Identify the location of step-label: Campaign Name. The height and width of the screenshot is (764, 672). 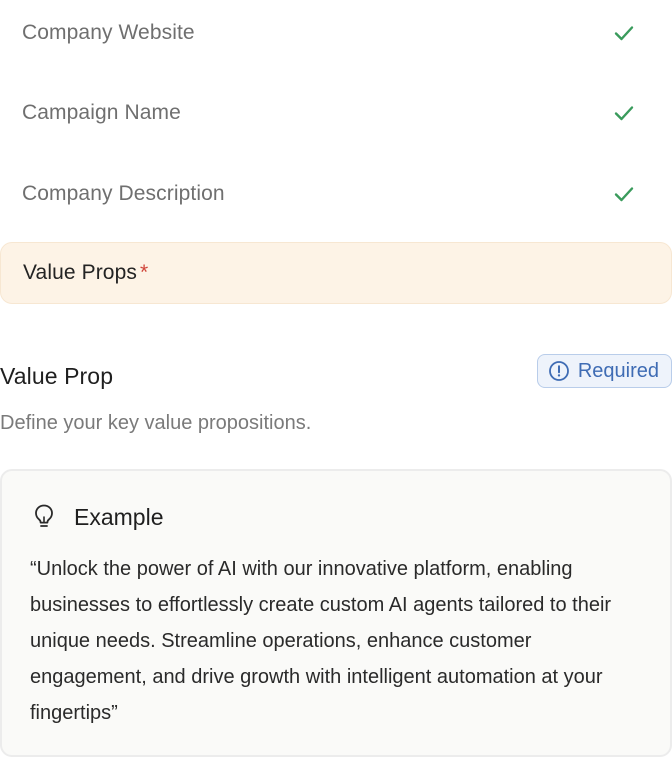
(101, 112).